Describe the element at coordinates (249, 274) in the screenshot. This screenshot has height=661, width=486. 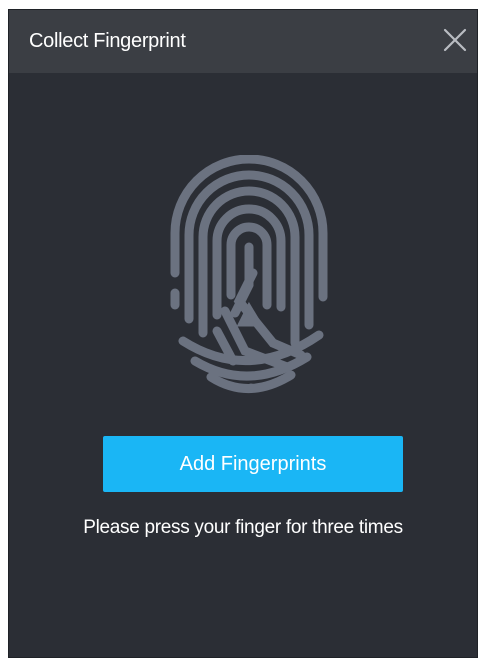
I see `fingerprint-icon` at that location.